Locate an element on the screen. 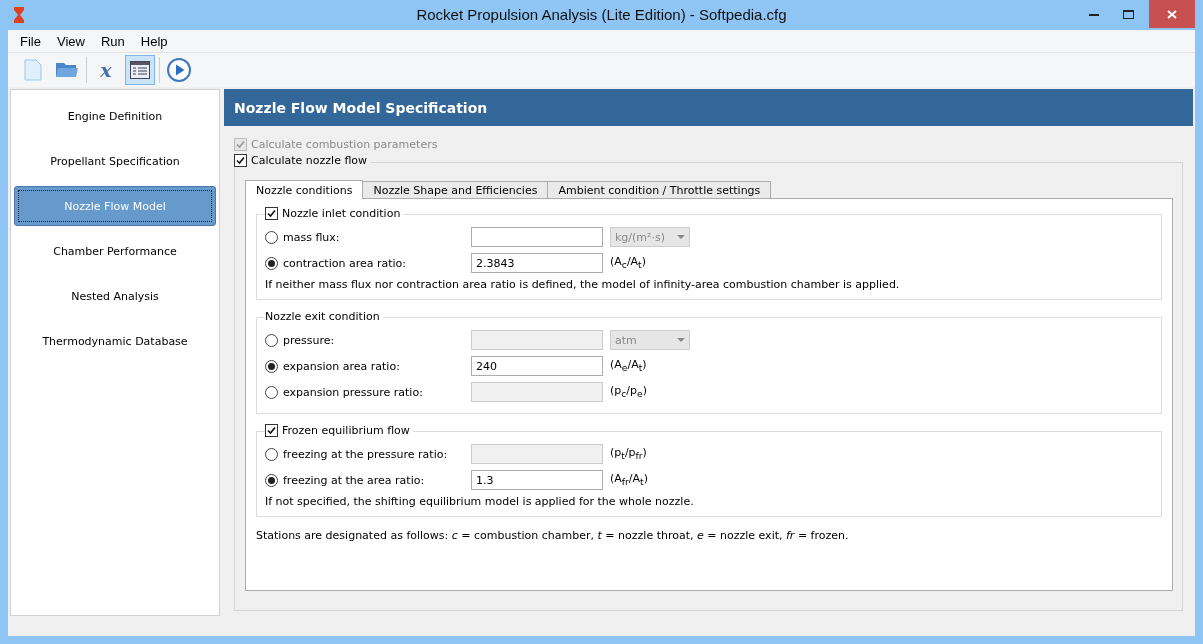 The height and width of the screenshot is (644, 1203). unit-label: (p$_{c}$/p$_{e}$) is located at coordinates (628, 392).